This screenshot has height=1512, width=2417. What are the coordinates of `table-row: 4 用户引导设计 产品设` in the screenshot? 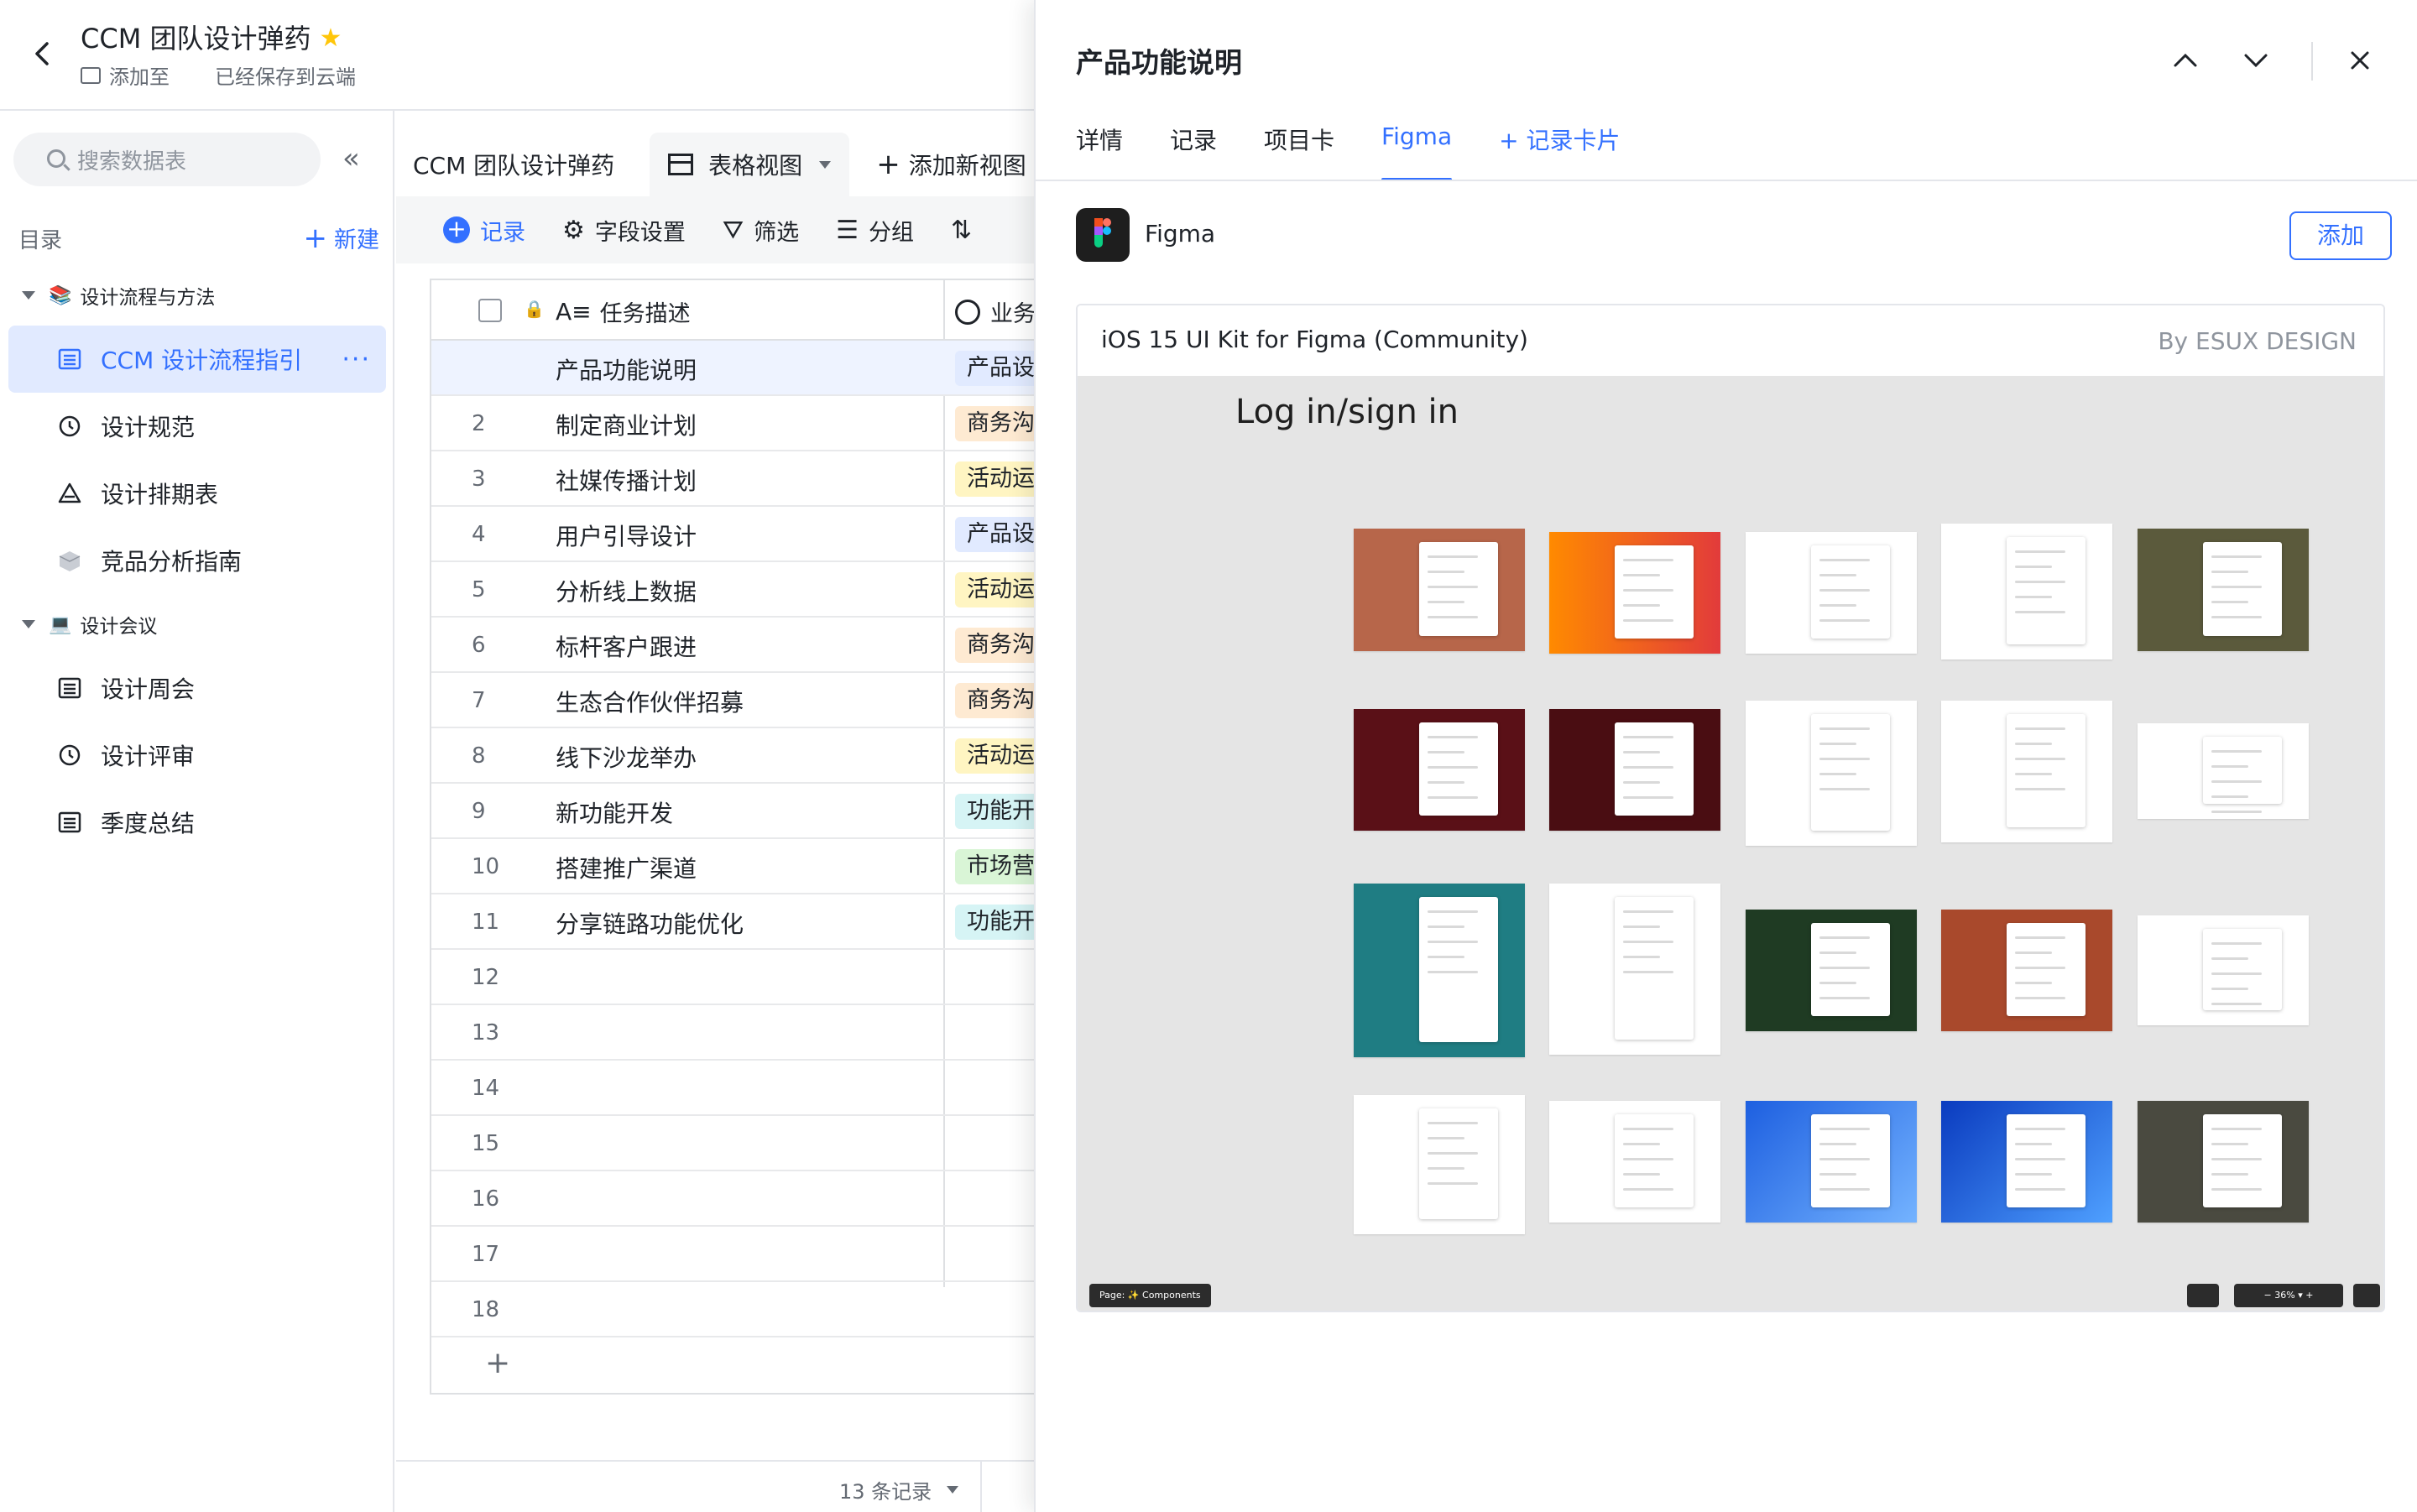 It's located at (736, 534).